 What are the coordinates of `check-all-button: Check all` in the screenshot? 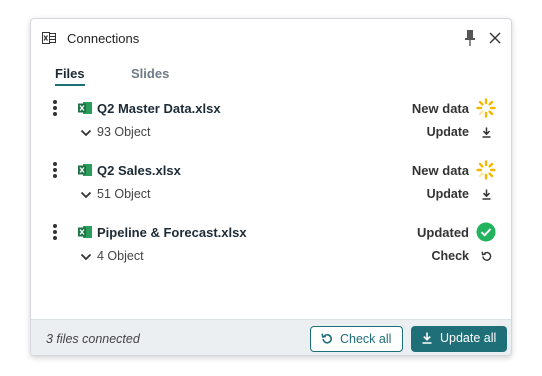 It's located at (356, 339).